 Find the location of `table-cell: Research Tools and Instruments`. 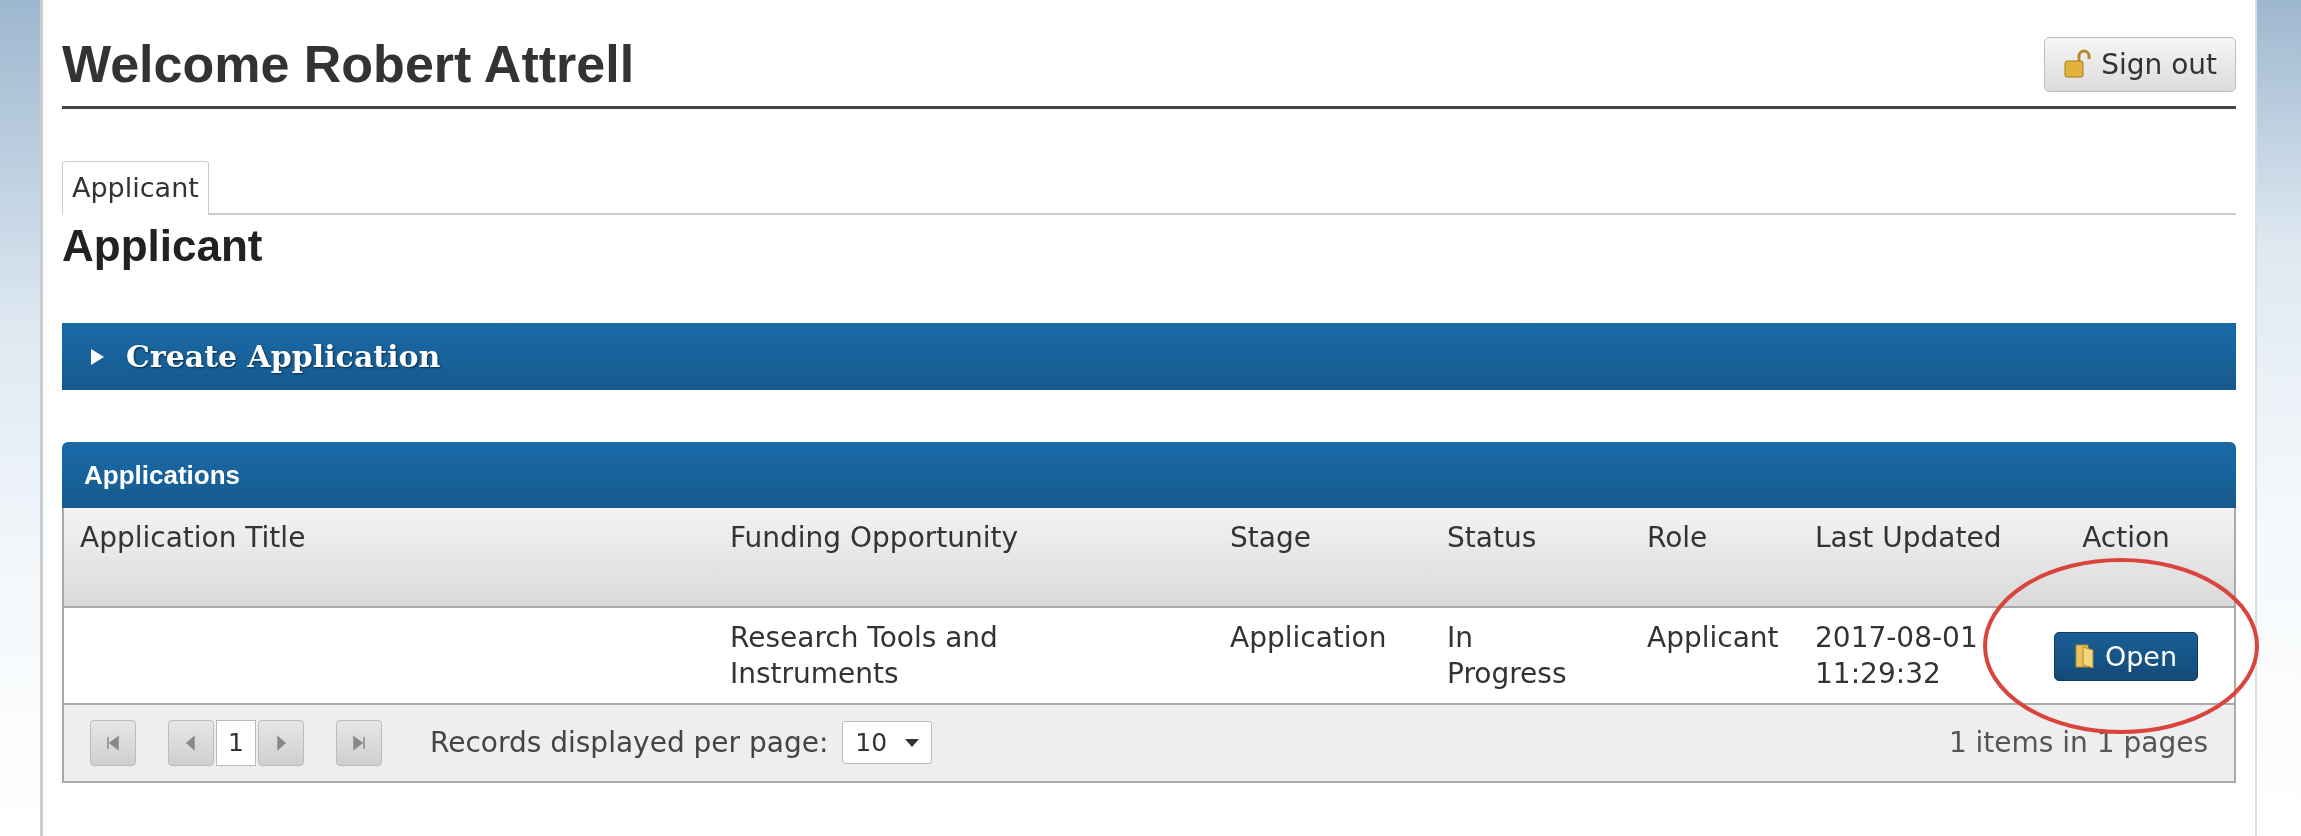

table-cell: Research Tools and Instruments is located at coordinates (864, 656).